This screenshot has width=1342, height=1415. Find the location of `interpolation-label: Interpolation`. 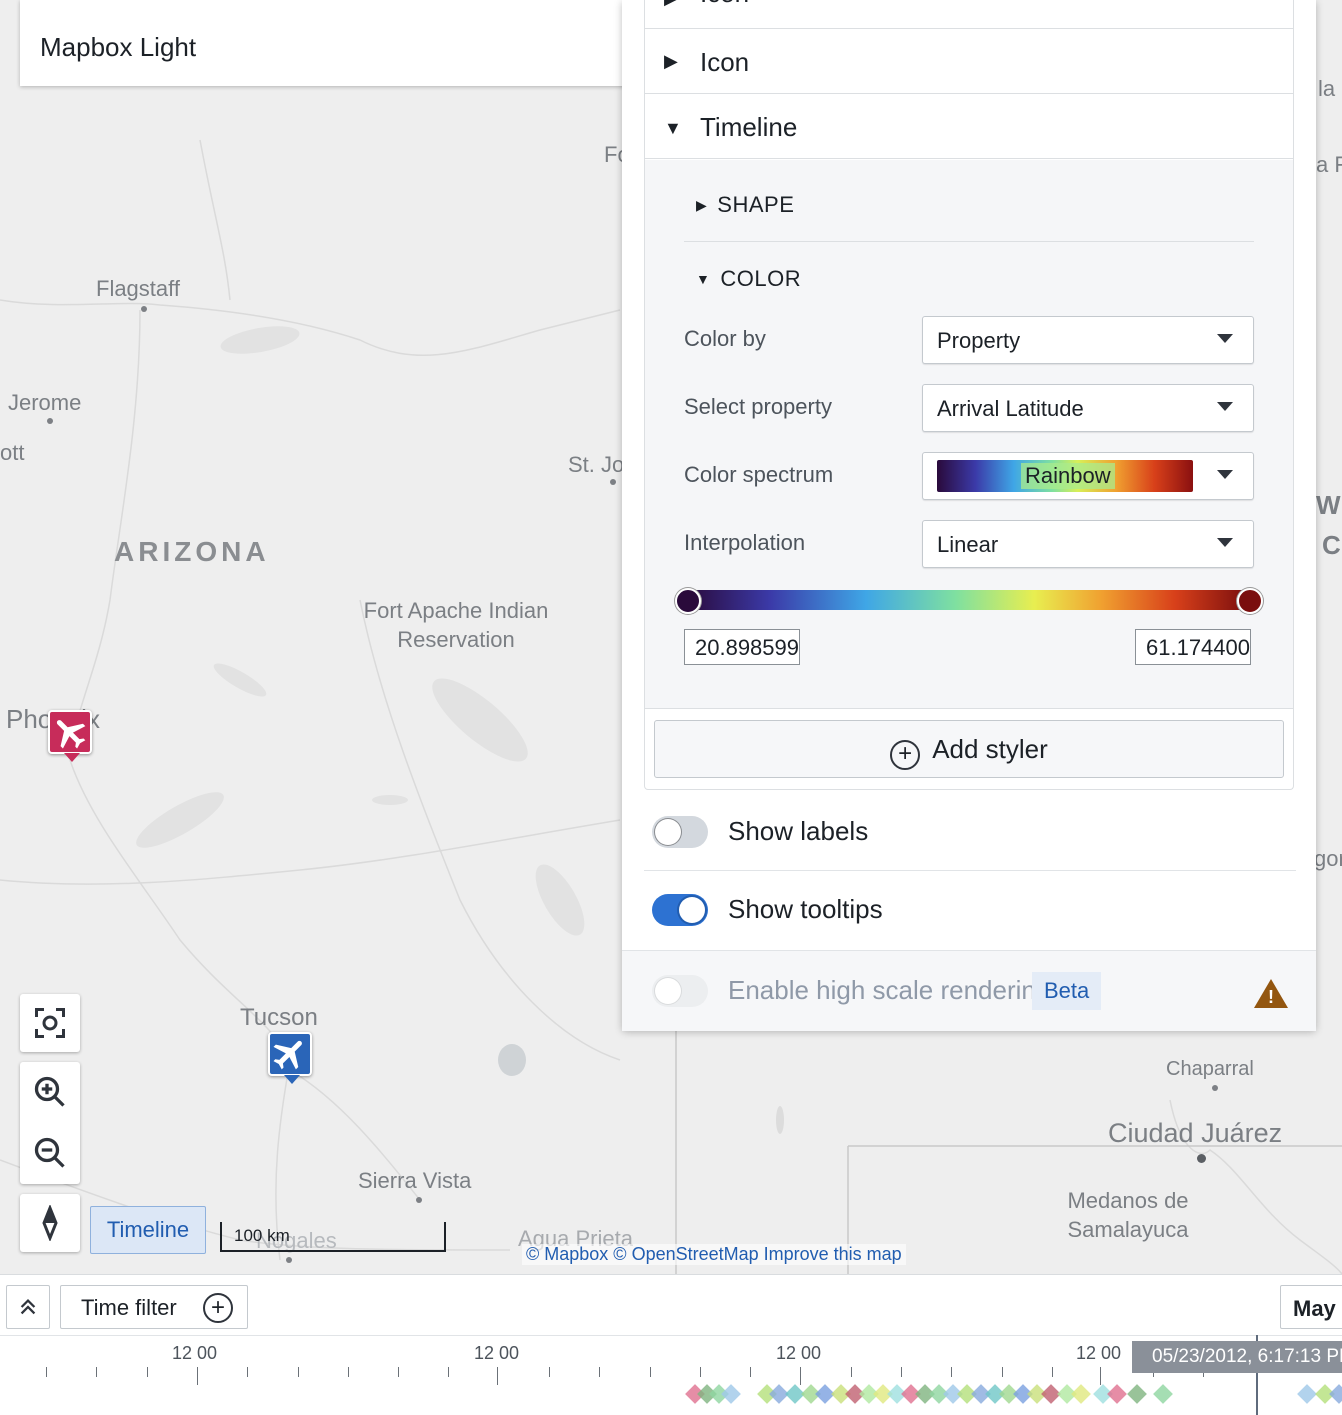

interpolation-label: Interpolation is located at coordinates (745, 542).